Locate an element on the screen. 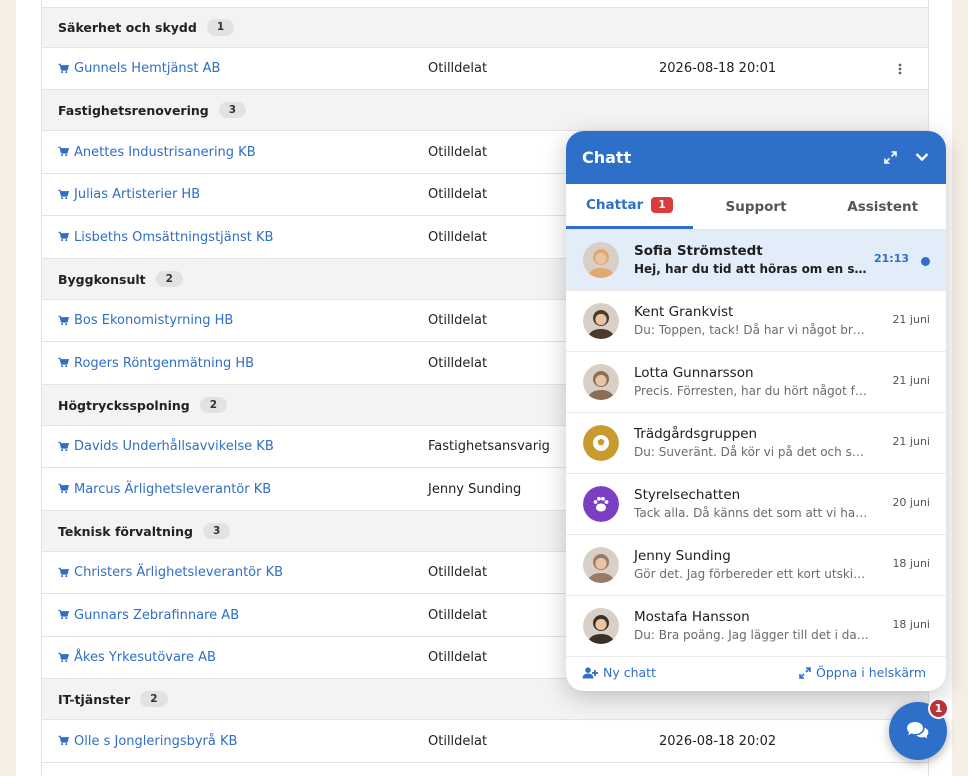 This screenshot has width=968, height=776. company-link: Christers Ärlighetsleverantör KB is located at coordinates (170, 572).